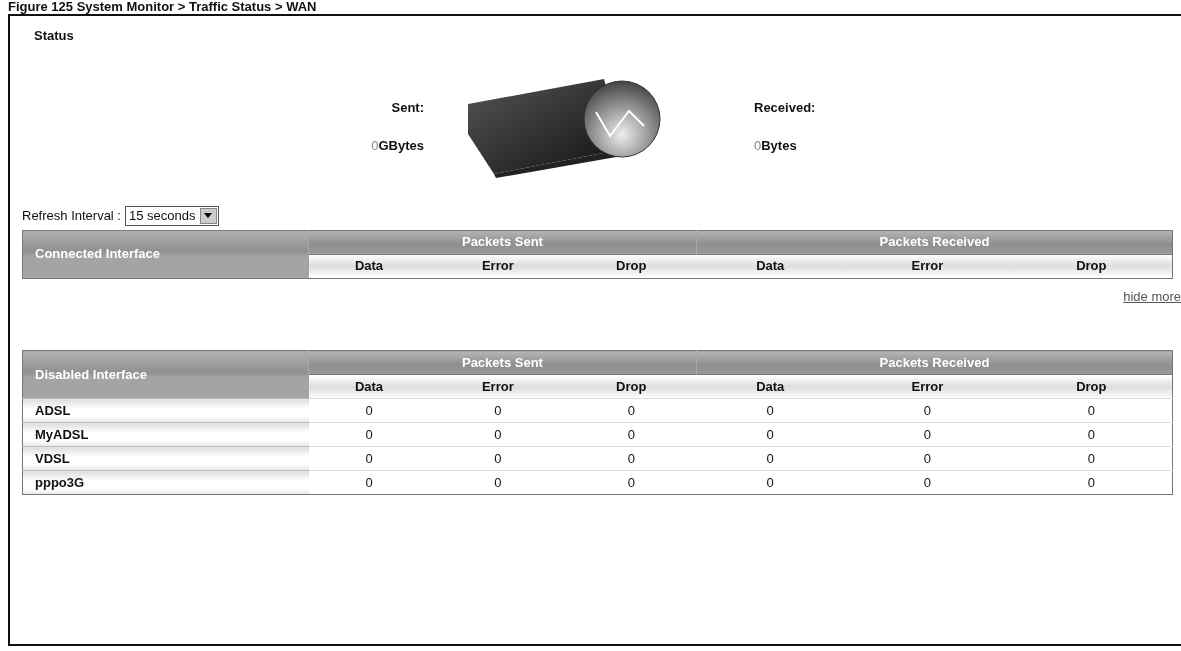 Image resolution: width=1181 pixels, height=651 pixels. Describe the element at coordinates (162, 7) in the screenshot. I see `figure-caption: Figure 125 System Monitor > Traffic Status > WAN` at that location.